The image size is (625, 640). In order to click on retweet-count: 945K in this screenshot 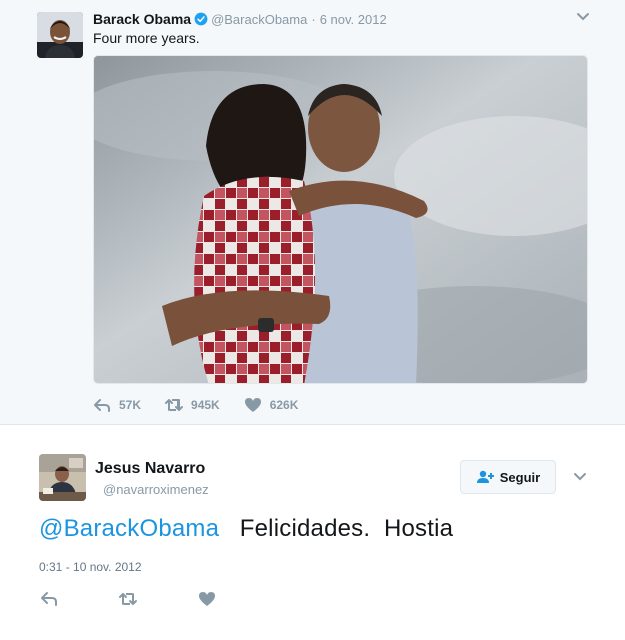, I will do `click(205, 405)`.